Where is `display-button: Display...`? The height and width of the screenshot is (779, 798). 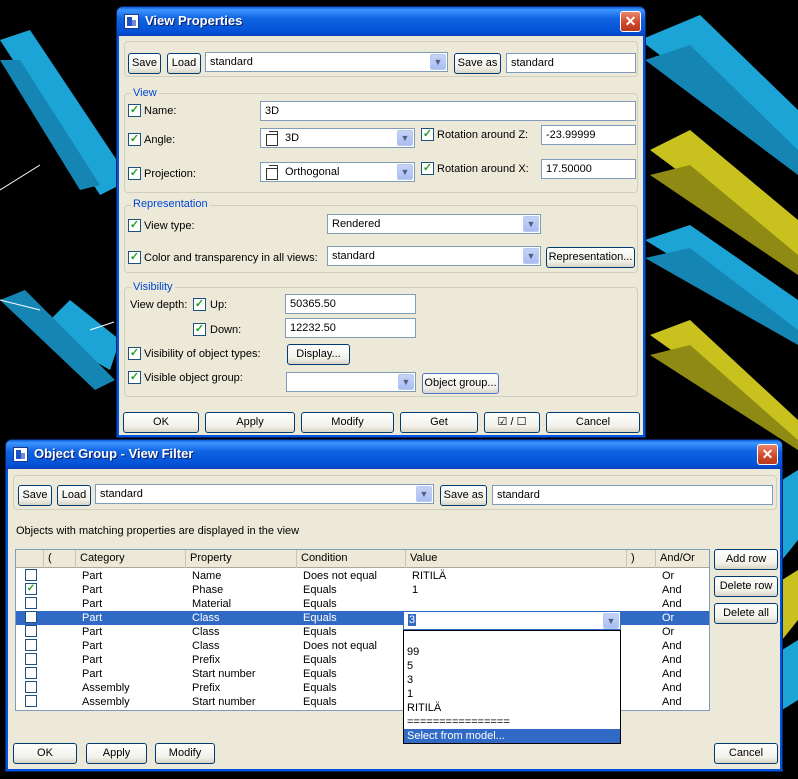
display-button: Display... is located at coordinates (318, 354).